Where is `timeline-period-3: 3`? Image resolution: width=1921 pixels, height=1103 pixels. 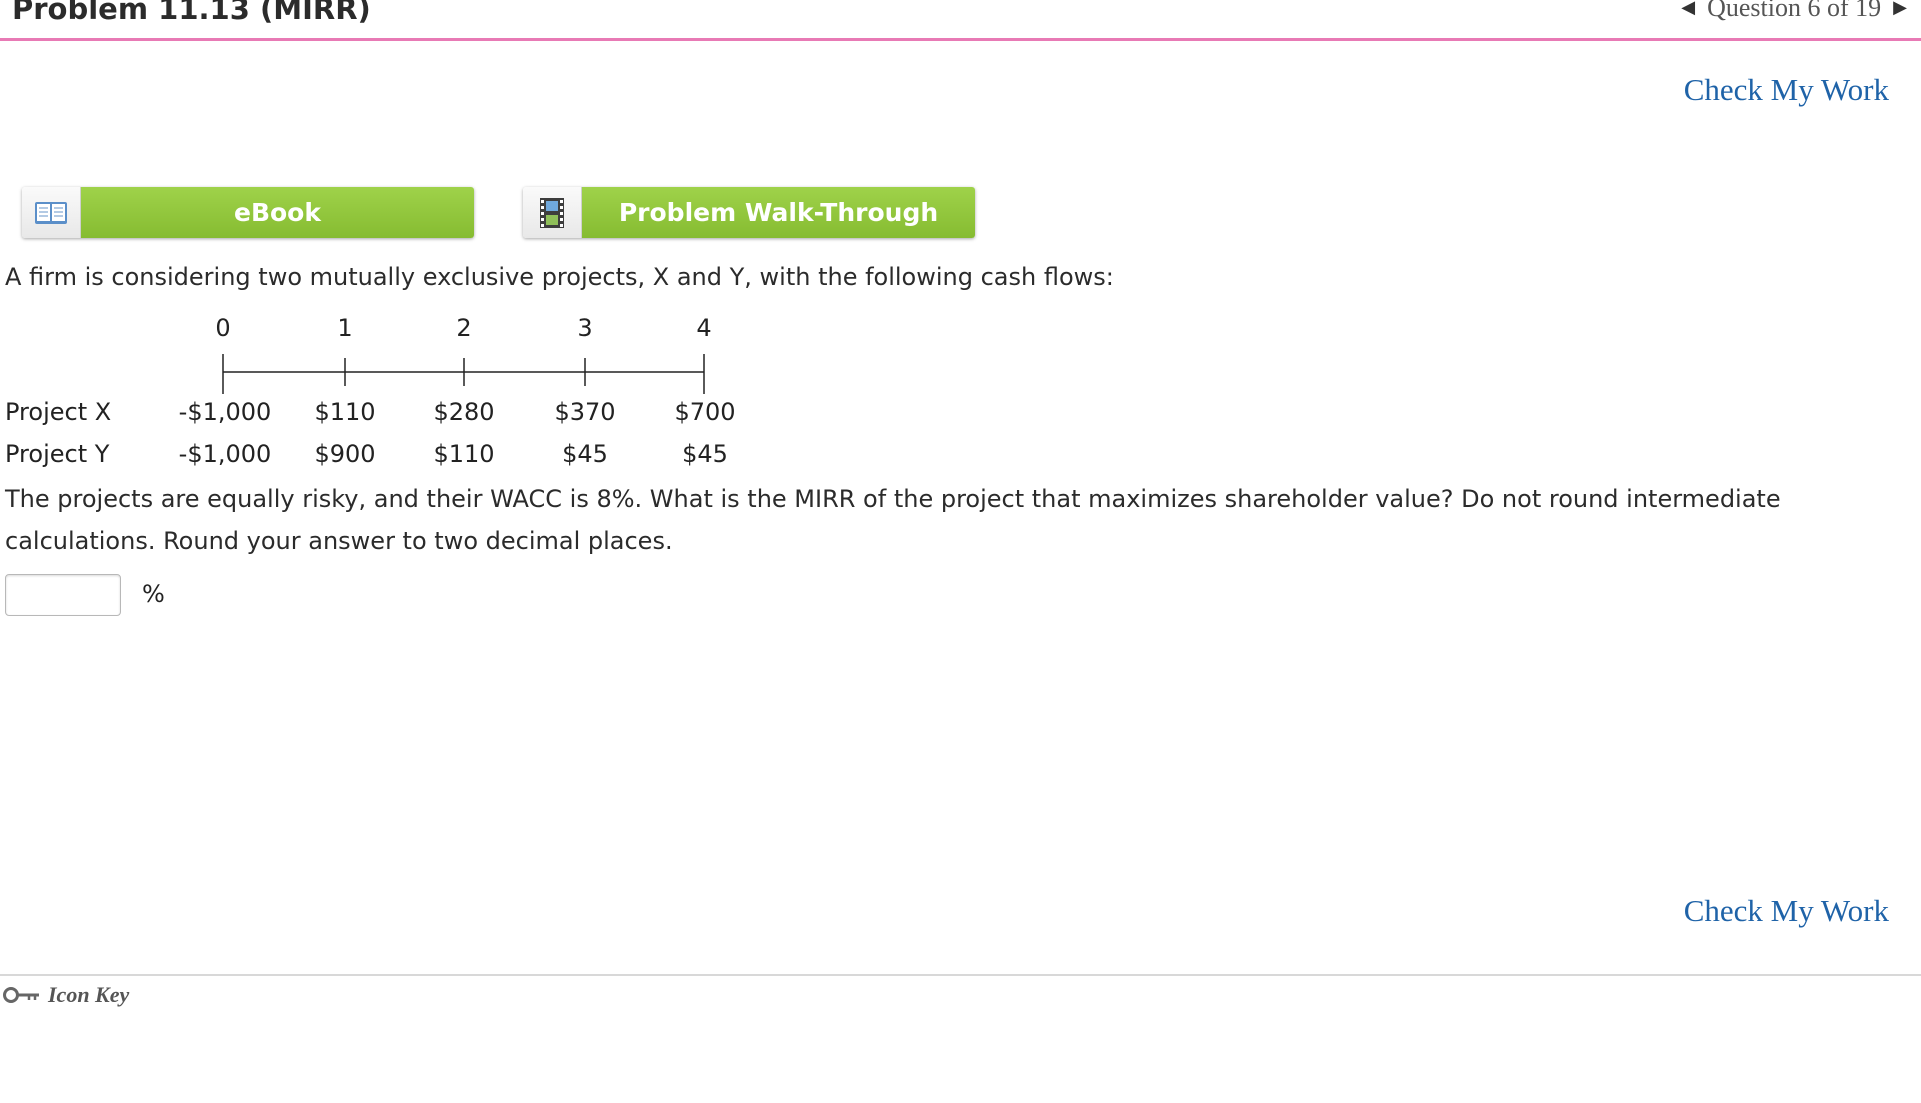 timeline-period-3: 3 is located at coordinates (585, 328).